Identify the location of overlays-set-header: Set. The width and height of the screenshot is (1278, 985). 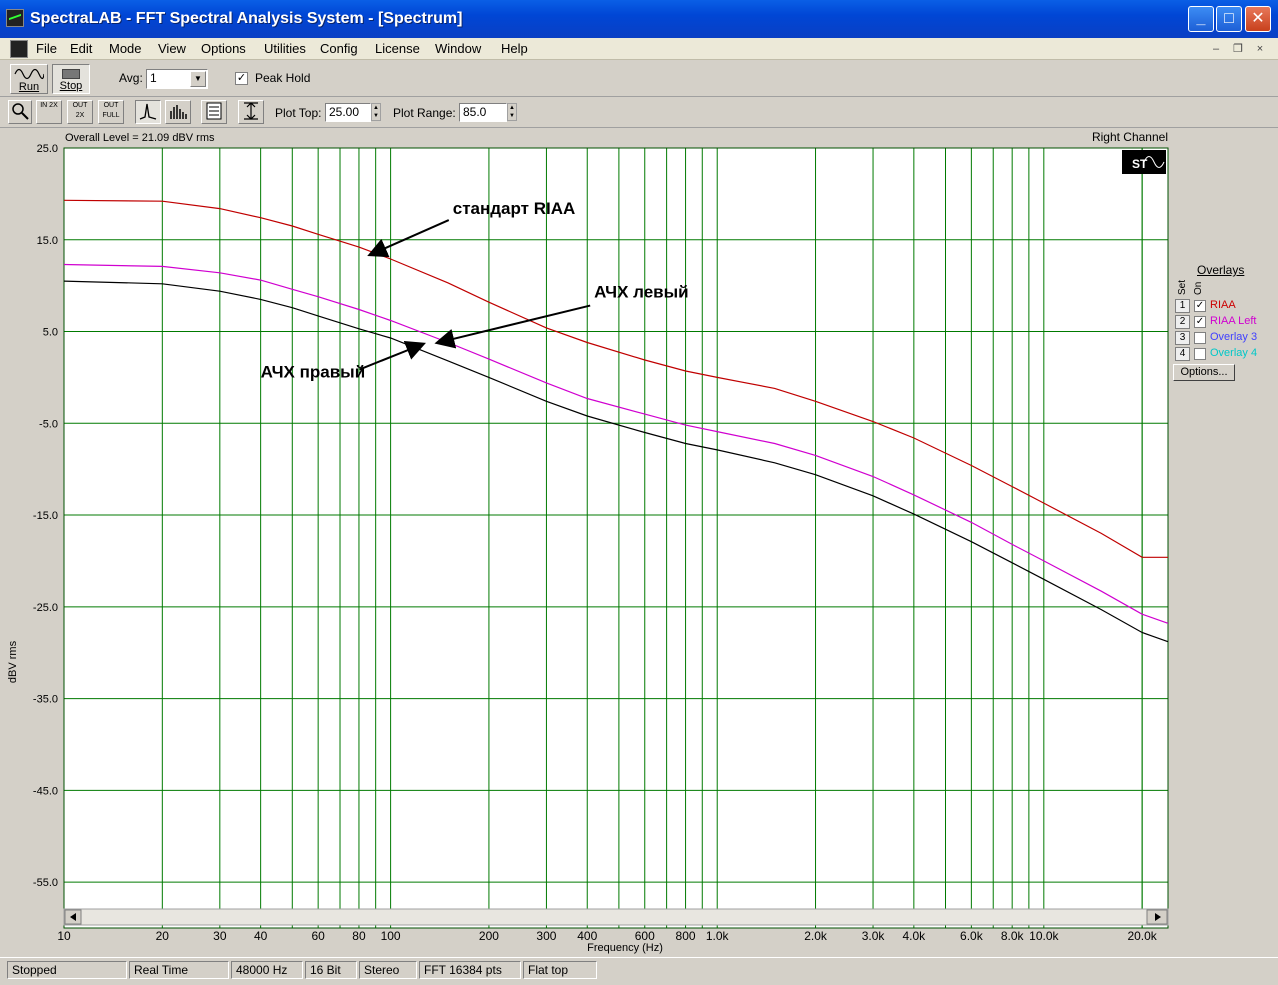
(1182, 287).